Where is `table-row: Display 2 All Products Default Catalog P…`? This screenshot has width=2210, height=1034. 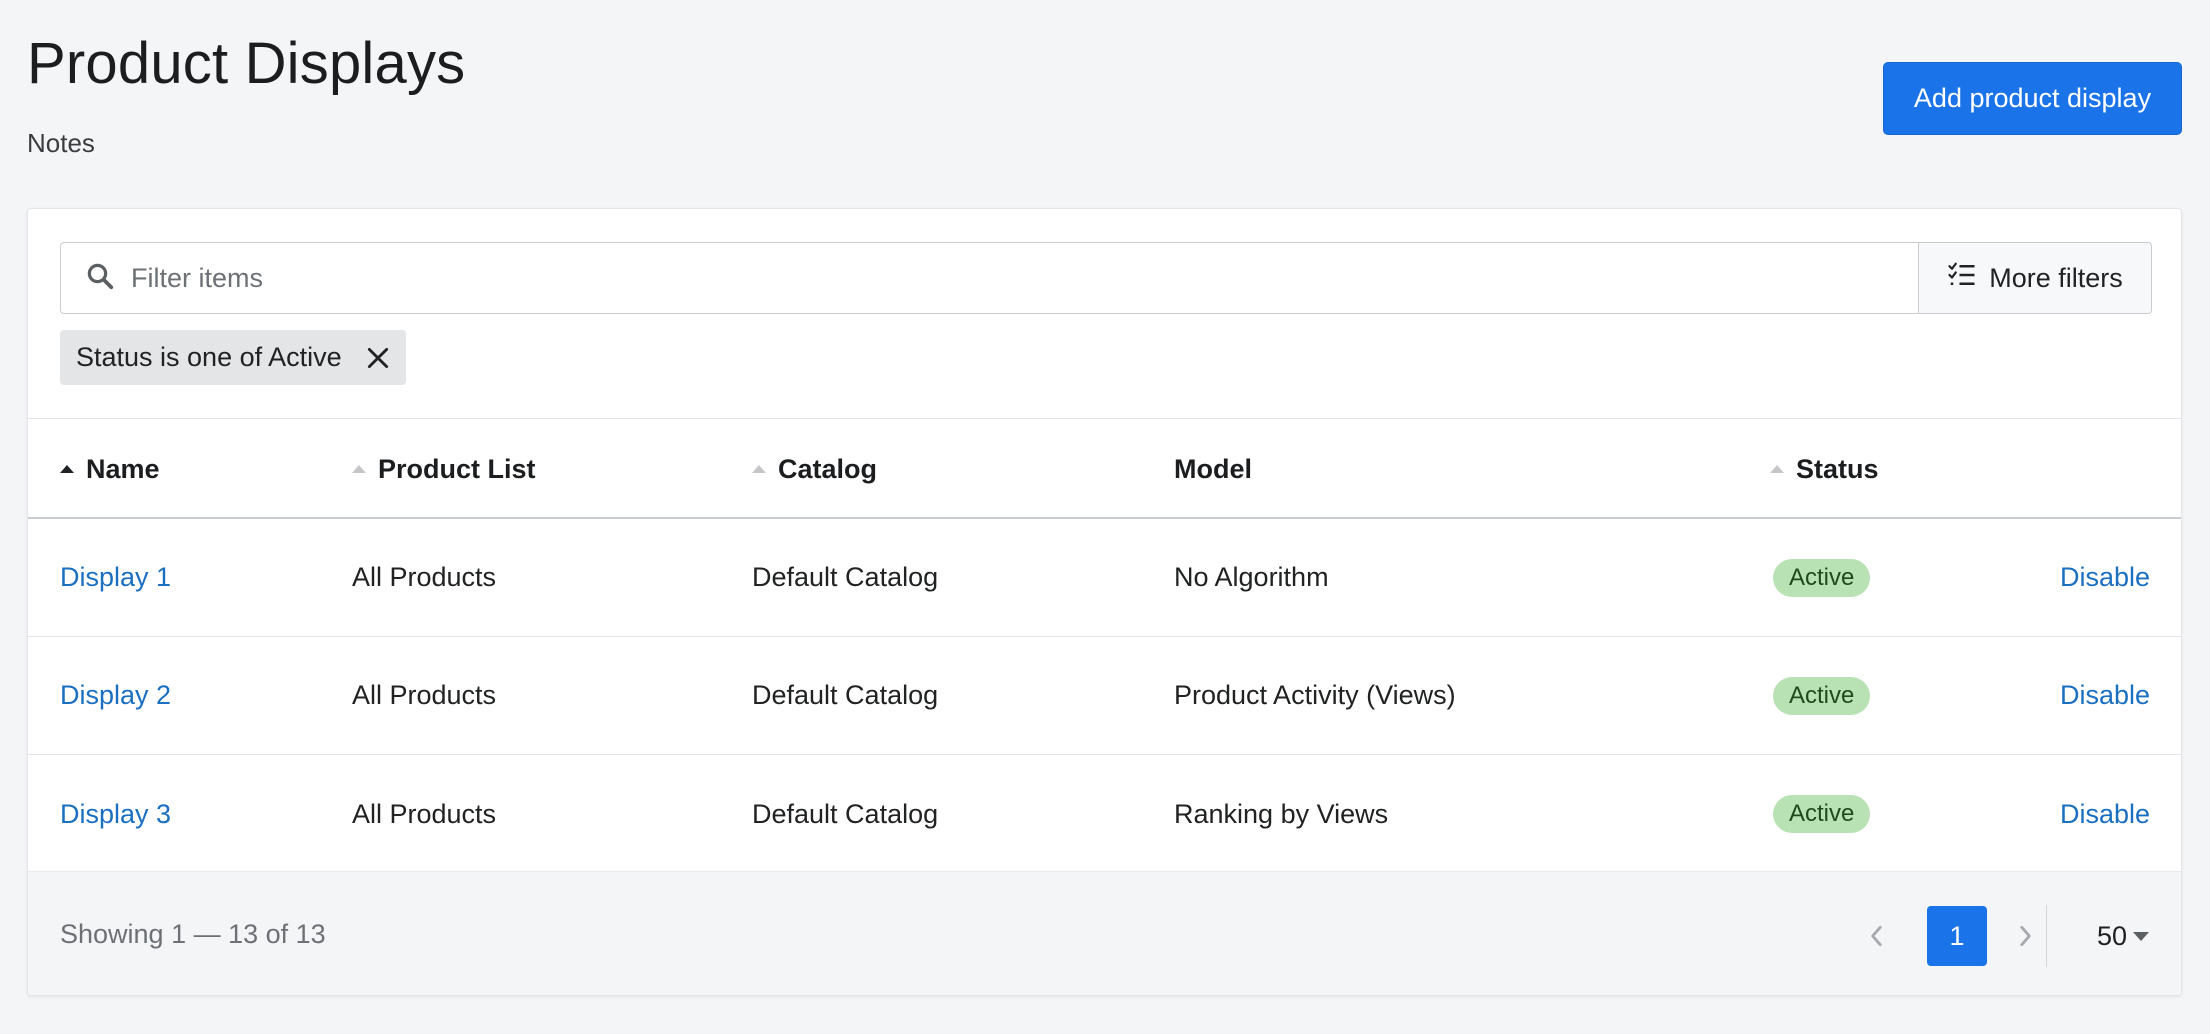 table-row: Display 2 All Products Default Catalog P… is located at coordinates (1104, 696).